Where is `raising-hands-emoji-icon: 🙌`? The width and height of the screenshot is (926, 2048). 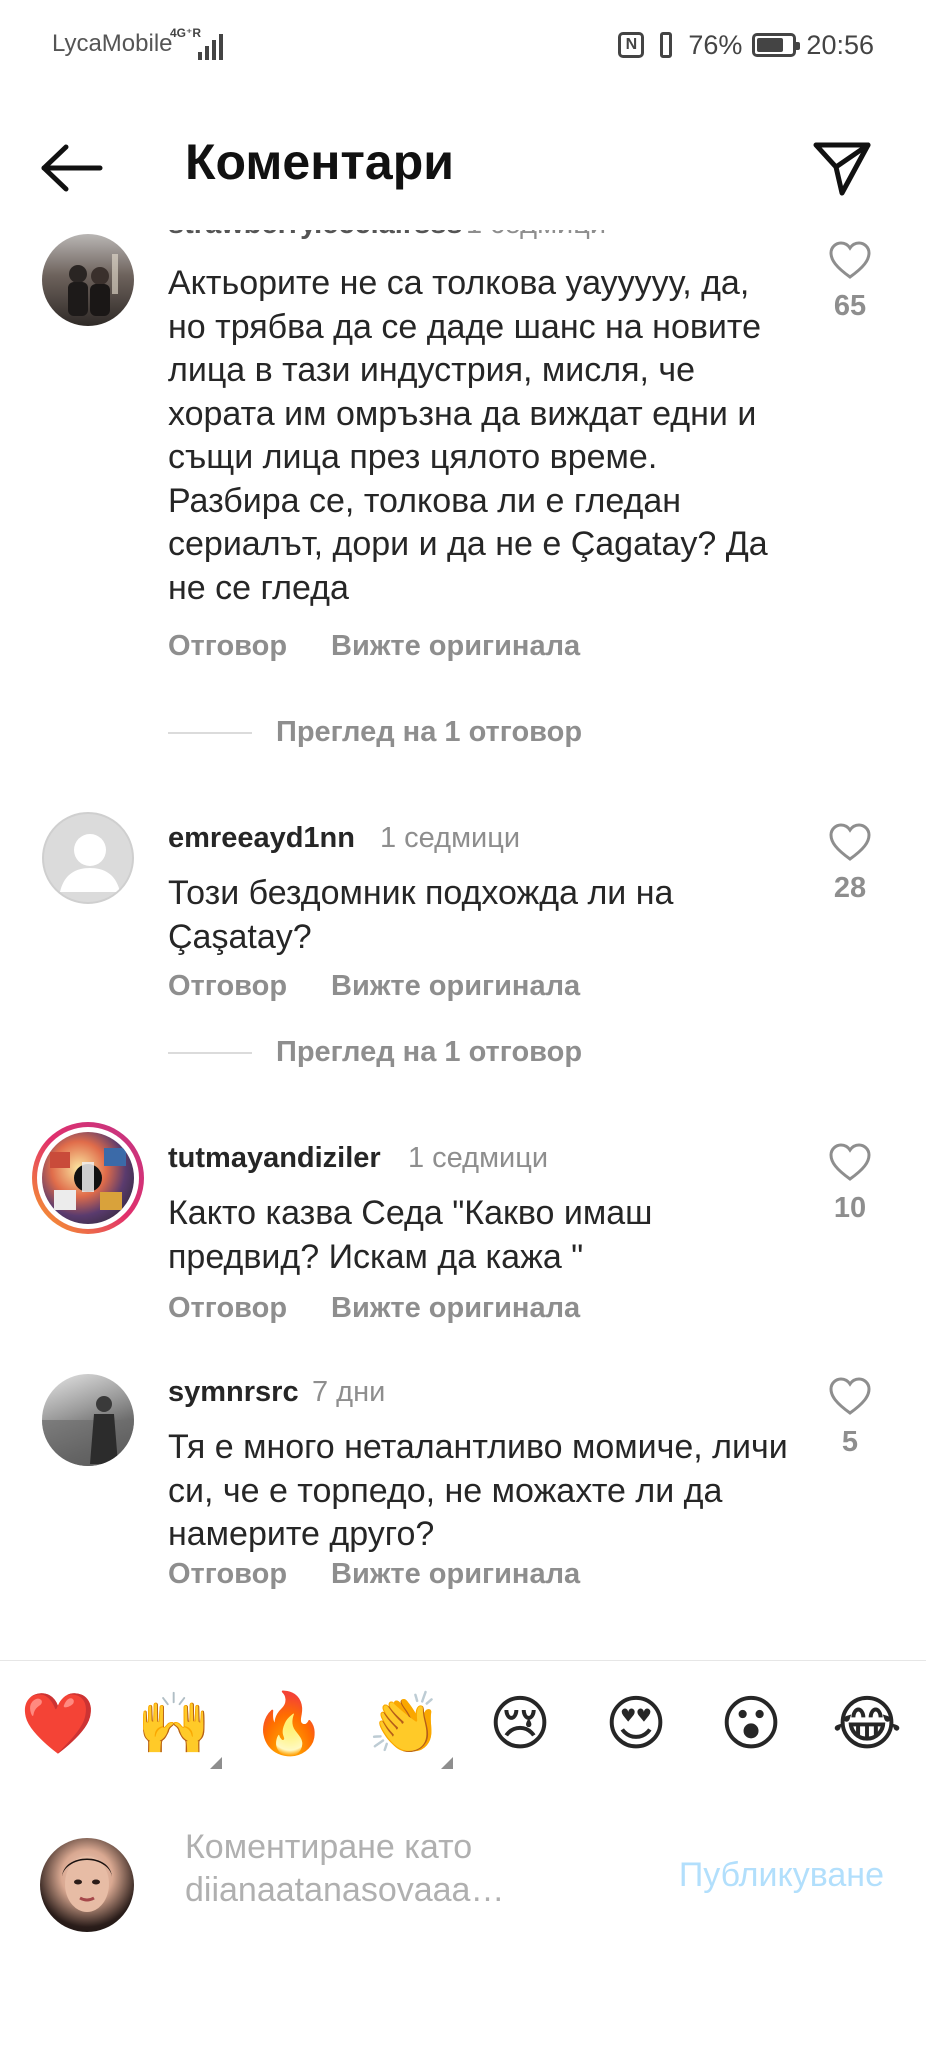
raising-hands-emoji-icon: 🙌 is located at coordinates (179, 1729).